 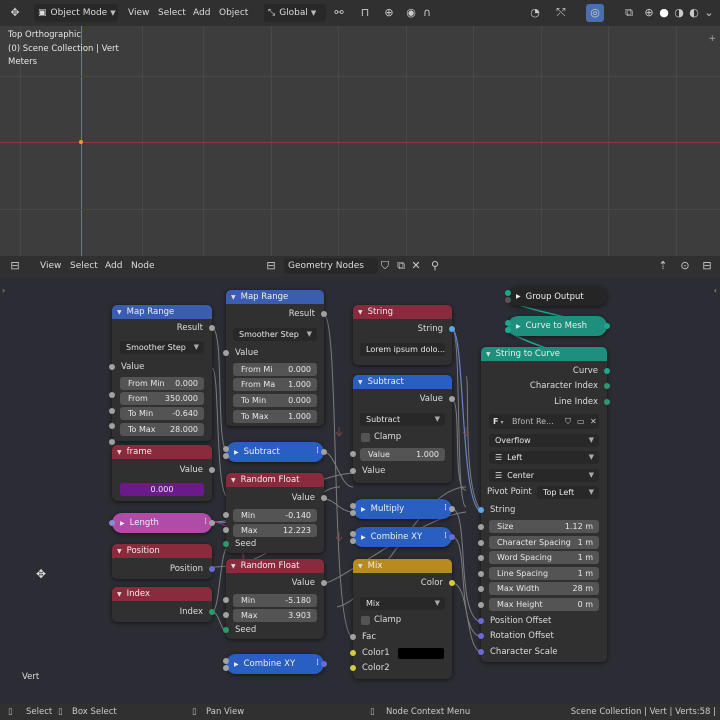 I want to click on to-min-field: To Min -0.640, so click(x=162, y=413).